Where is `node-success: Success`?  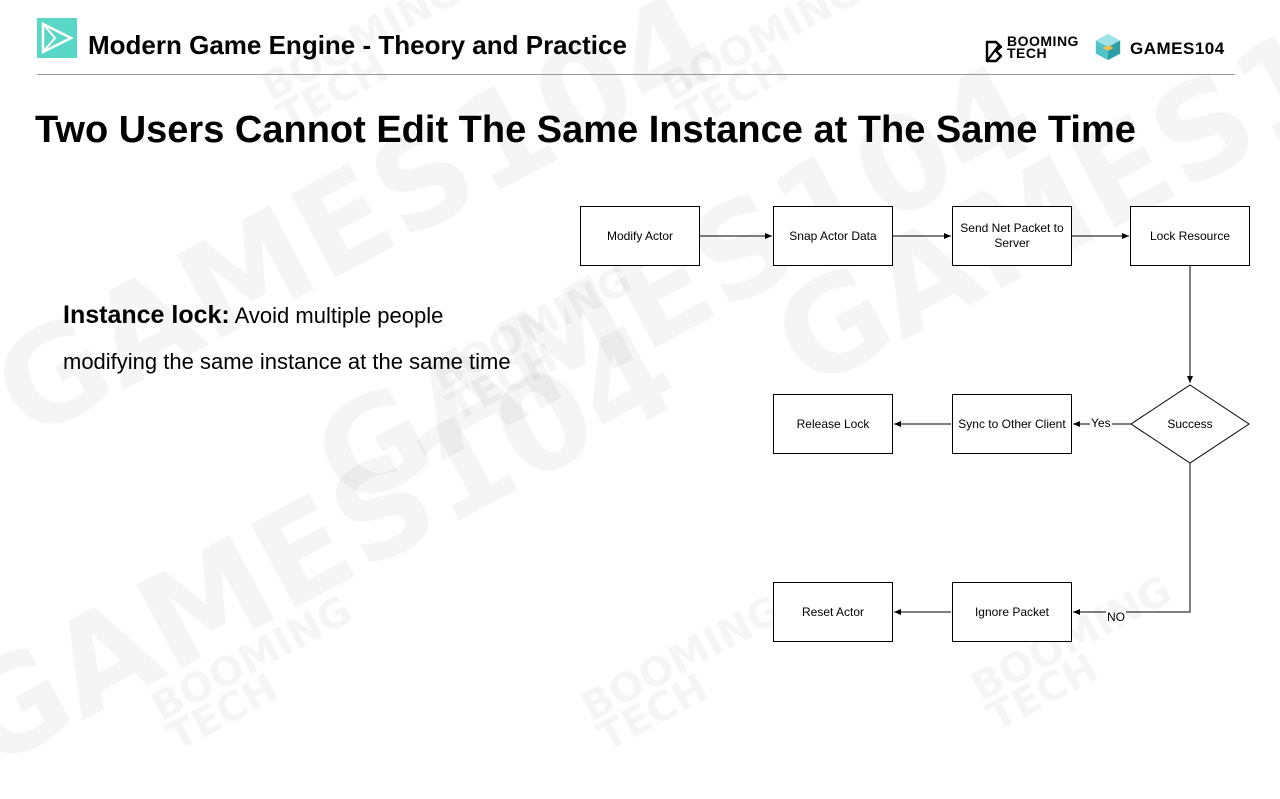 node-success: Success is located at coordinates (1190, 424).